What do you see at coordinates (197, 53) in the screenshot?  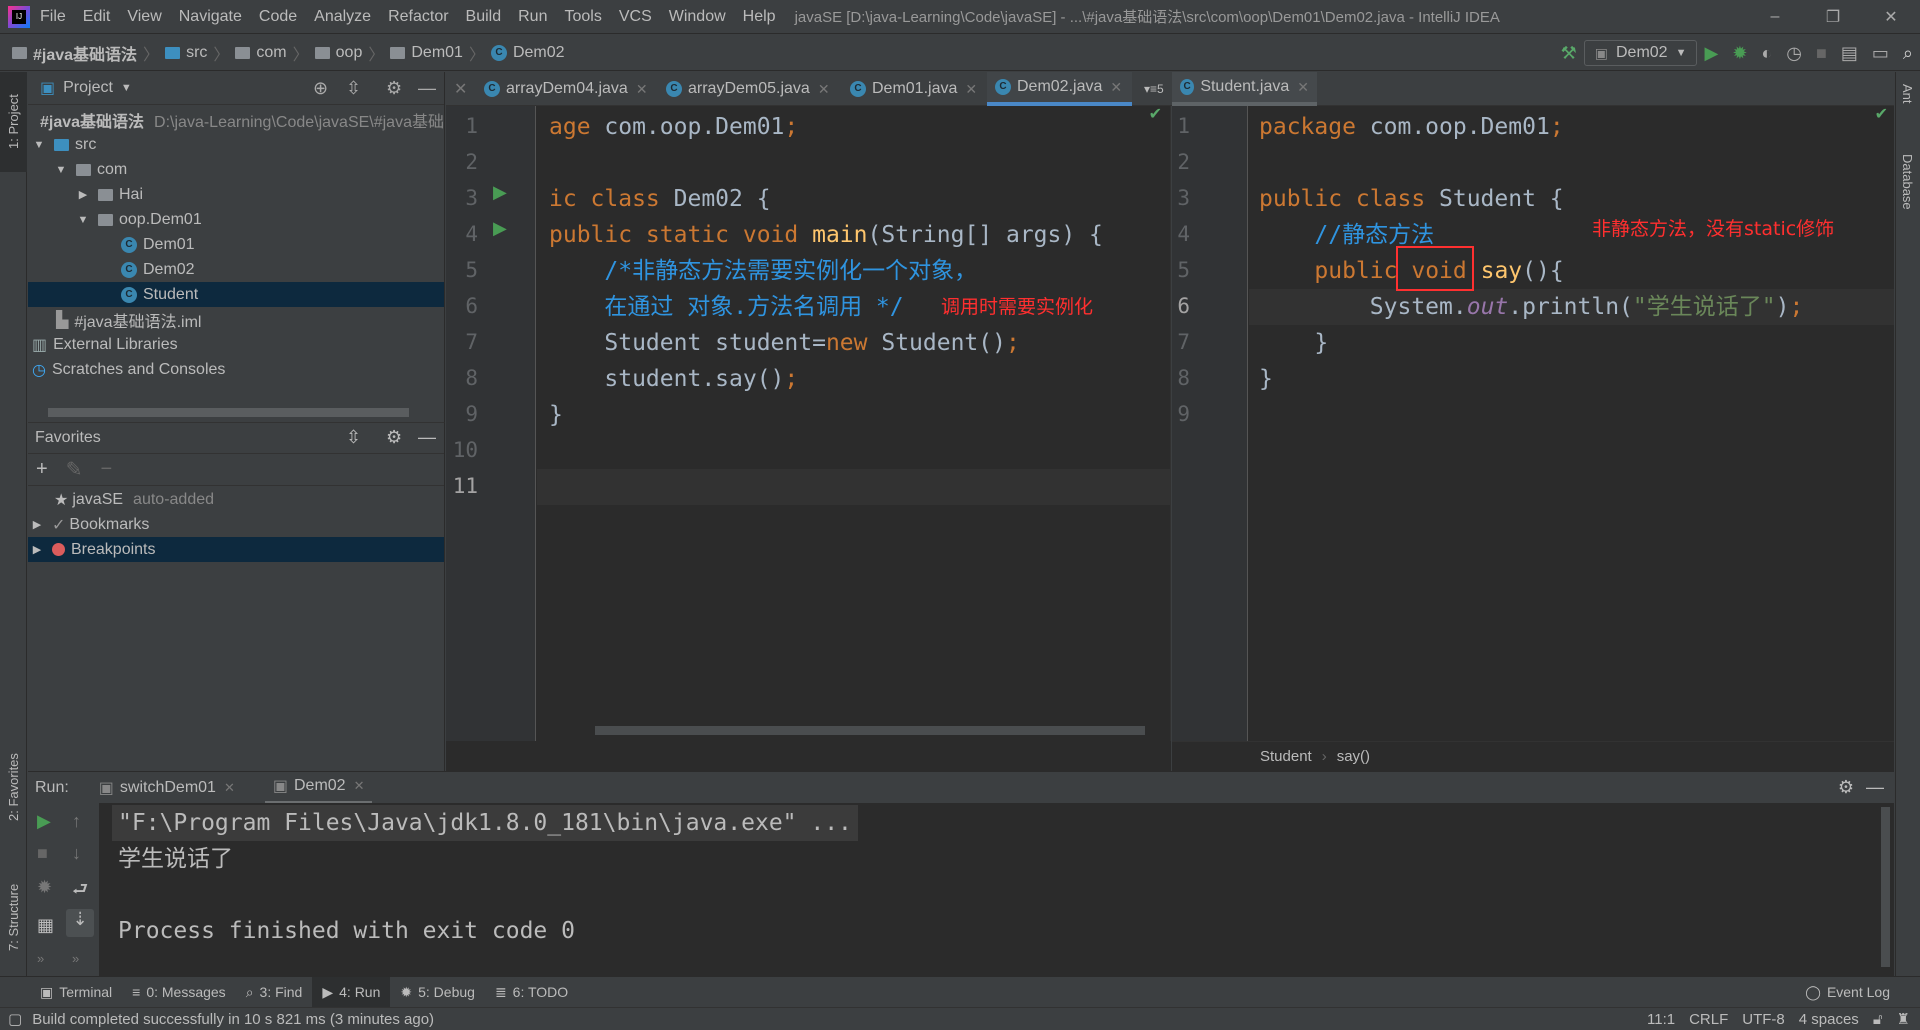 I see `breadcrumb-src: src 〉` at bounding box center [197, 53].